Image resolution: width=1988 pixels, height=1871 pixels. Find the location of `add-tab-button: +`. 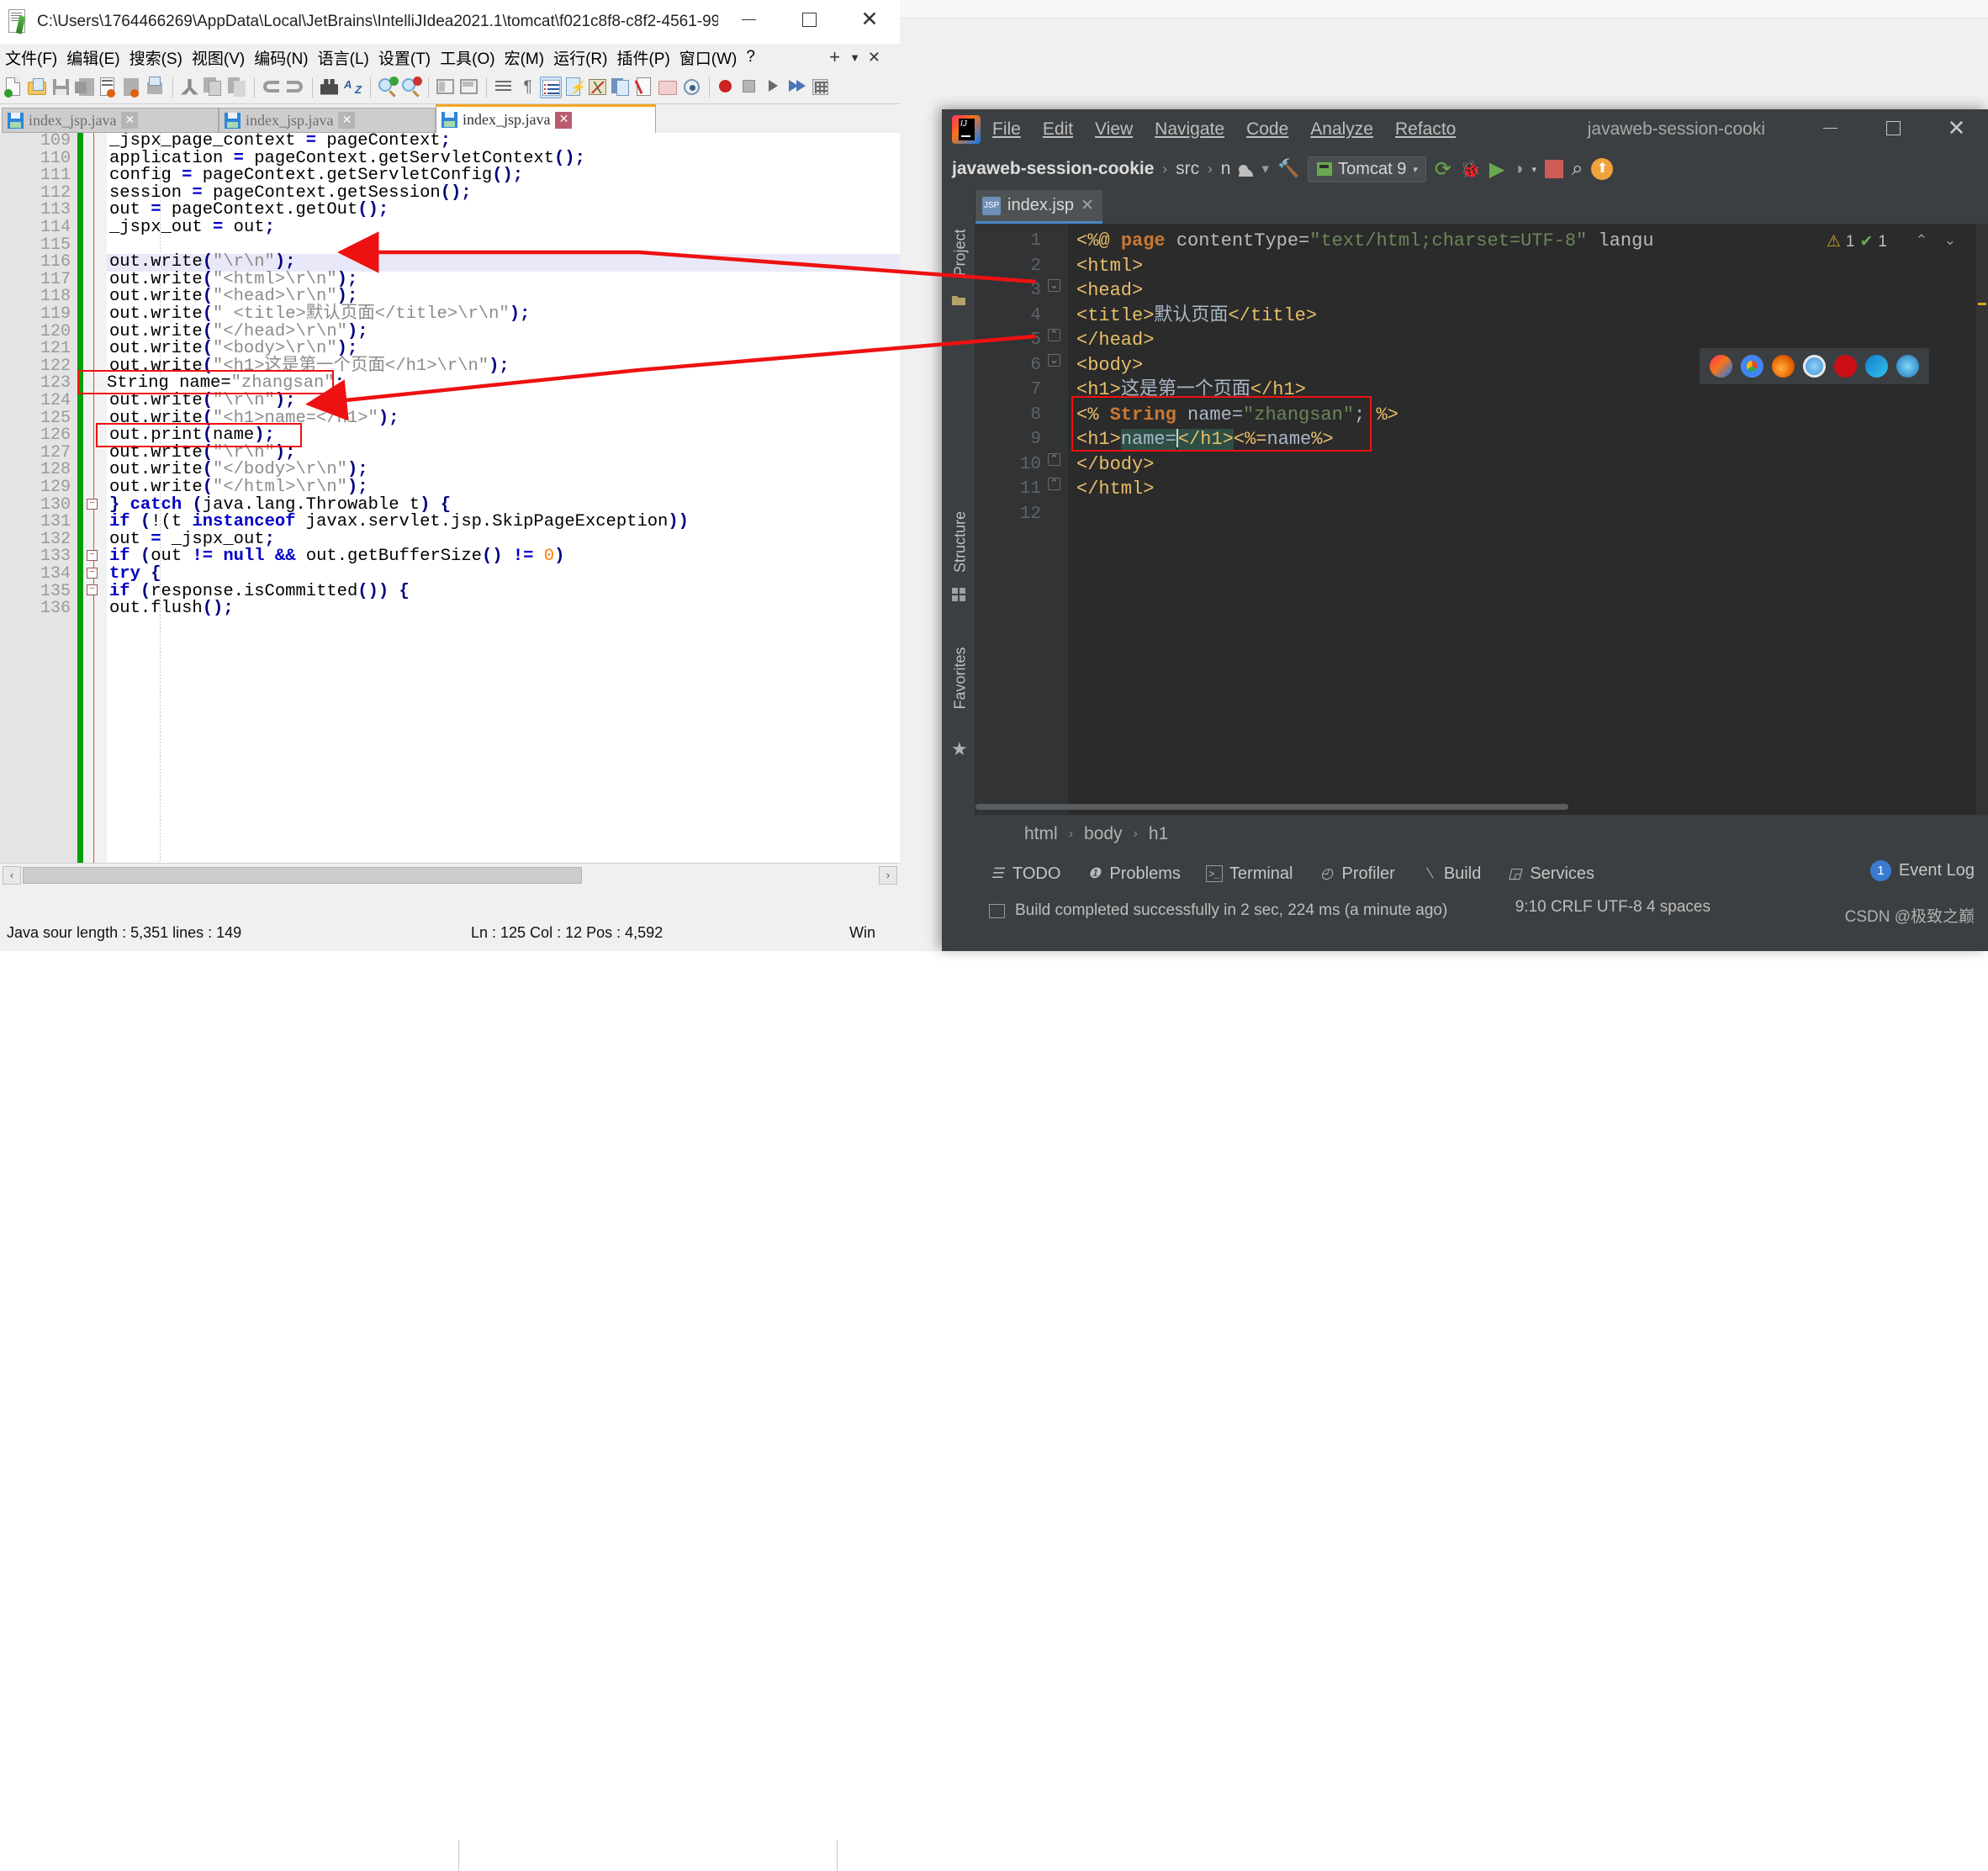

add-tab-button: + is located at coordinates (834, 57).